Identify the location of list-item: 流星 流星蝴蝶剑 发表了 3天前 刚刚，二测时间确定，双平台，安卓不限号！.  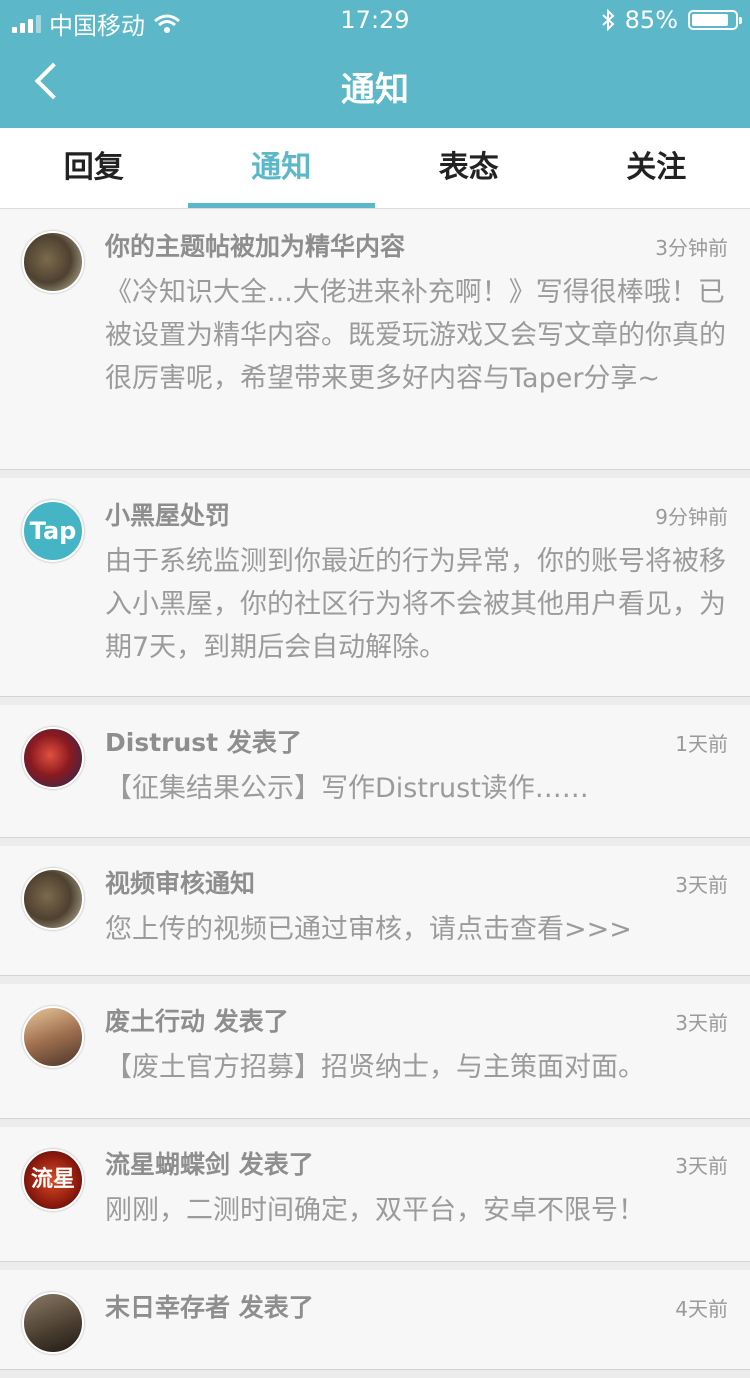
(375, 1194).